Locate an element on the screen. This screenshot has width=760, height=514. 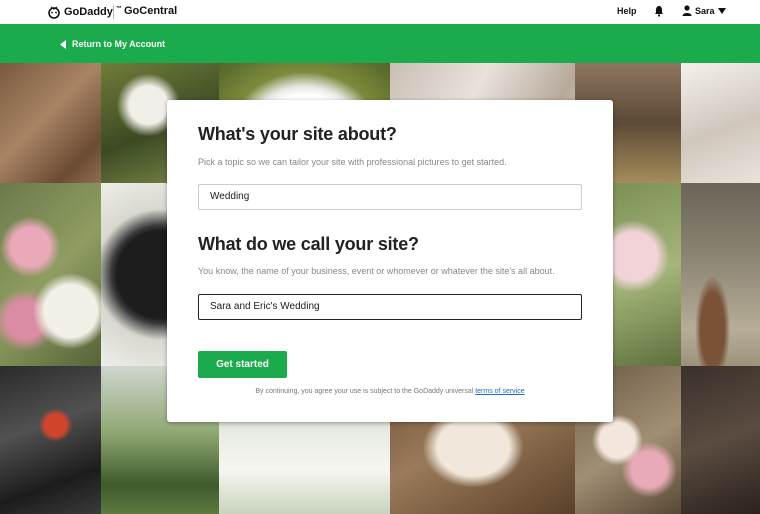
user-menu: Sara is located at coordinates (704, 10).